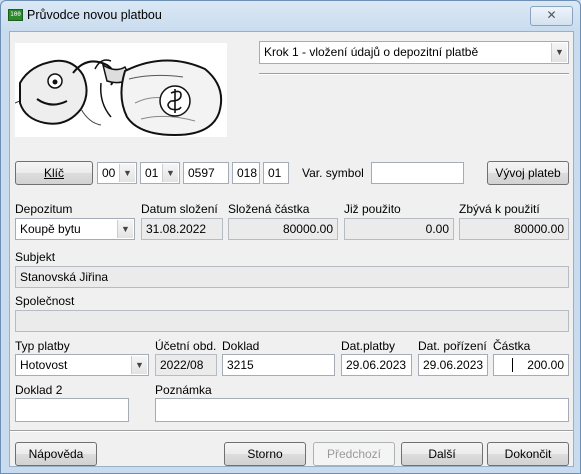 The width and height of the screenshot is (581, 474). What do you see at coordinates (292, 277) in the screenshot?
I see `subject-field: Stanovská Jiřina` at bounding box center [292, 277].